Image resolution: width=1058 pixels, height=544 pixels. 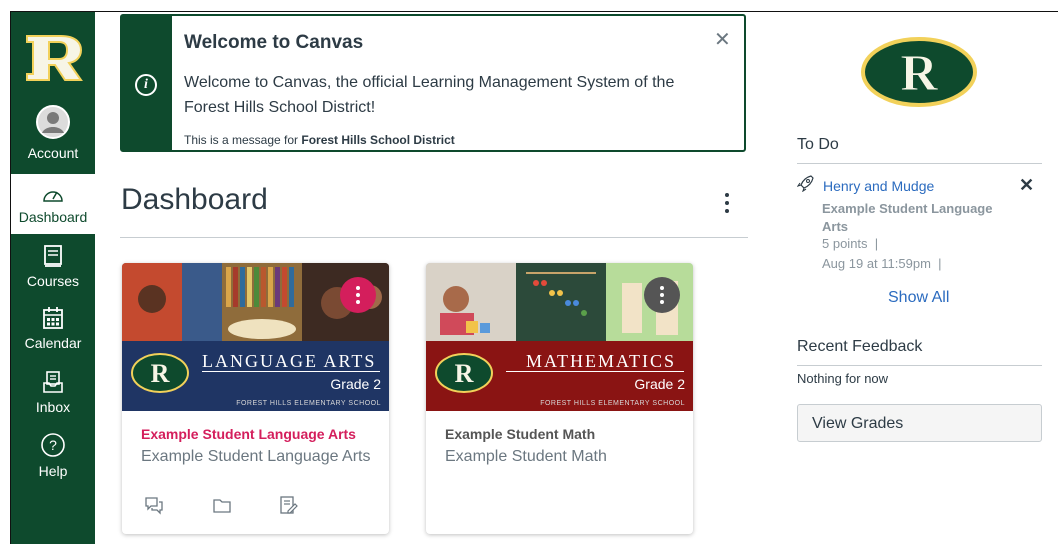 I want to click on nav-calendar: Calendar, so click(x=53, y=335).